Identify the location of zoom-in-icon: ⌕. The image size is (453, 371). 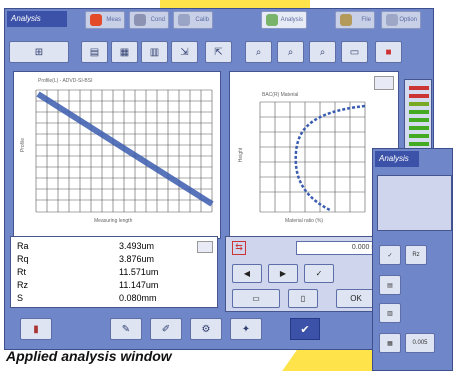
(290, 52).